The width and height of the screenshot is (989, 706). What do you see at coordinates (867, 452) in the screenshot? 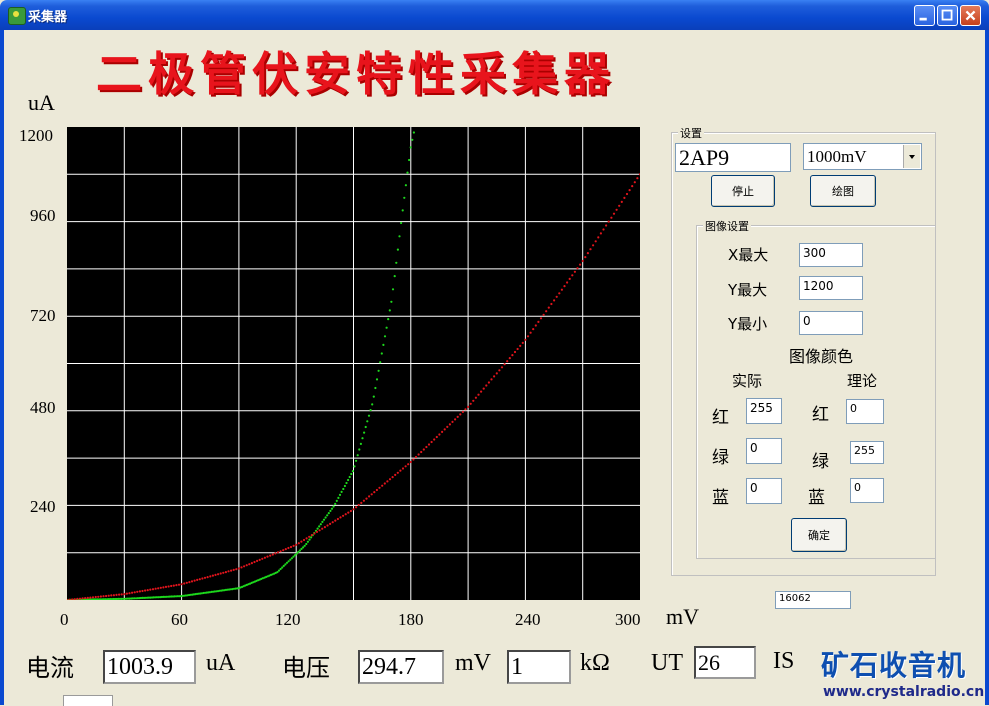
I see `theory-green-input: 255` at bounding box center [867, 452].